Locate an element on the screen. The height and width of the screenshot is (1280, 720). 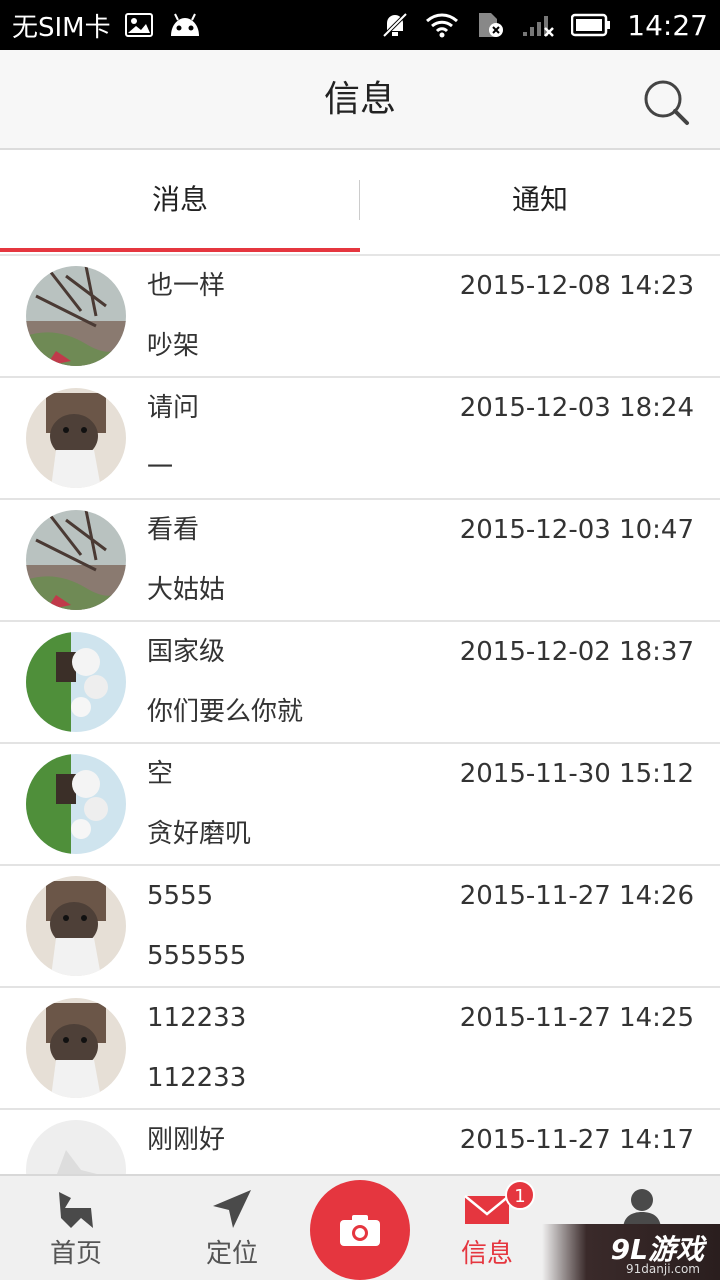
nav-messages: 信息 is located at coordinates (487, 1228).